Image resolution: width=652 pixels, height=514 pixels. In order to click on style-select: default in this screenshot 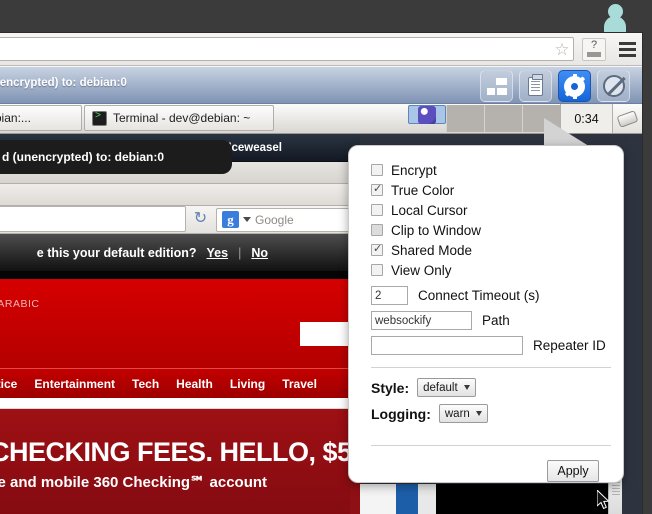, I will do `click(446, 387)`.